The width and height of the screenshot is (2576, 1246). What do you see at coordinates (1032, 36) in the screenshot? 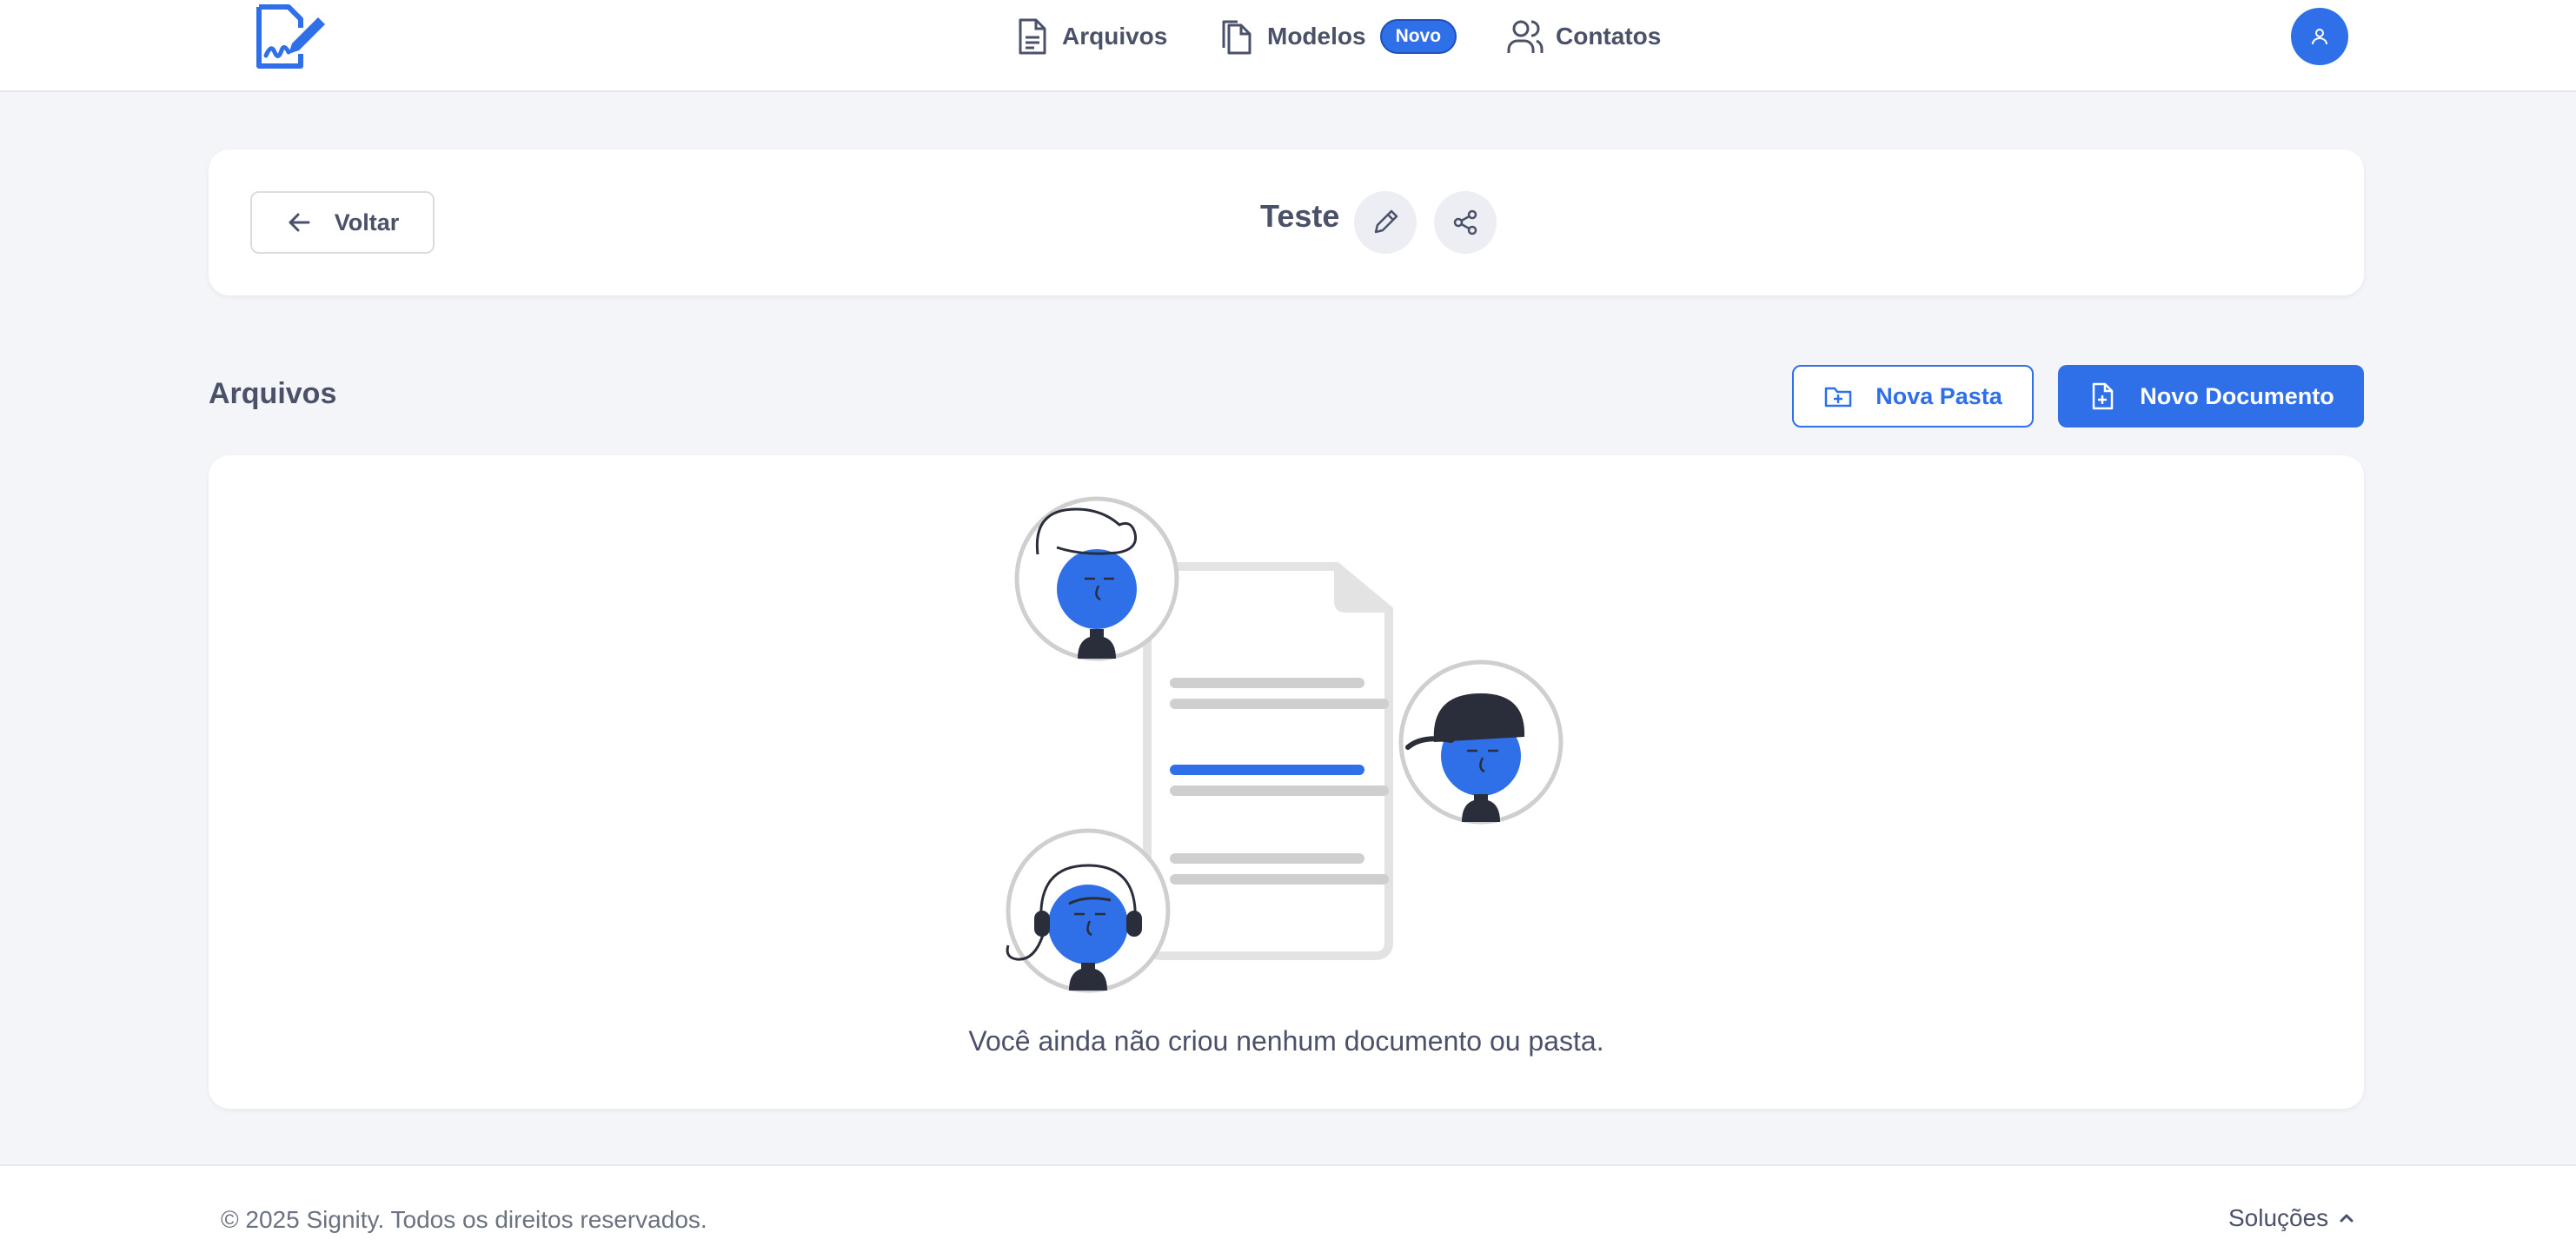
I see `file-text-icon` at bounding box center [1032, 36].